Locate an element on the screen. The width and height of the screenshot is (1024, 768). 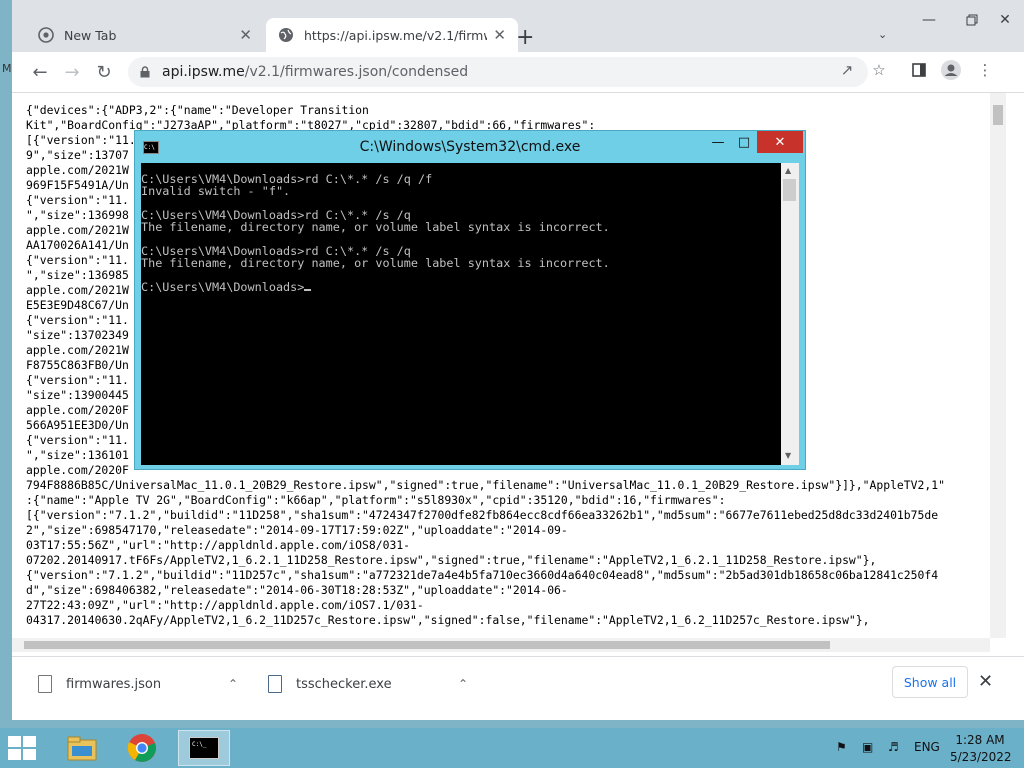
url-host: api.ipsw.me is located at coordinates (203, 72).